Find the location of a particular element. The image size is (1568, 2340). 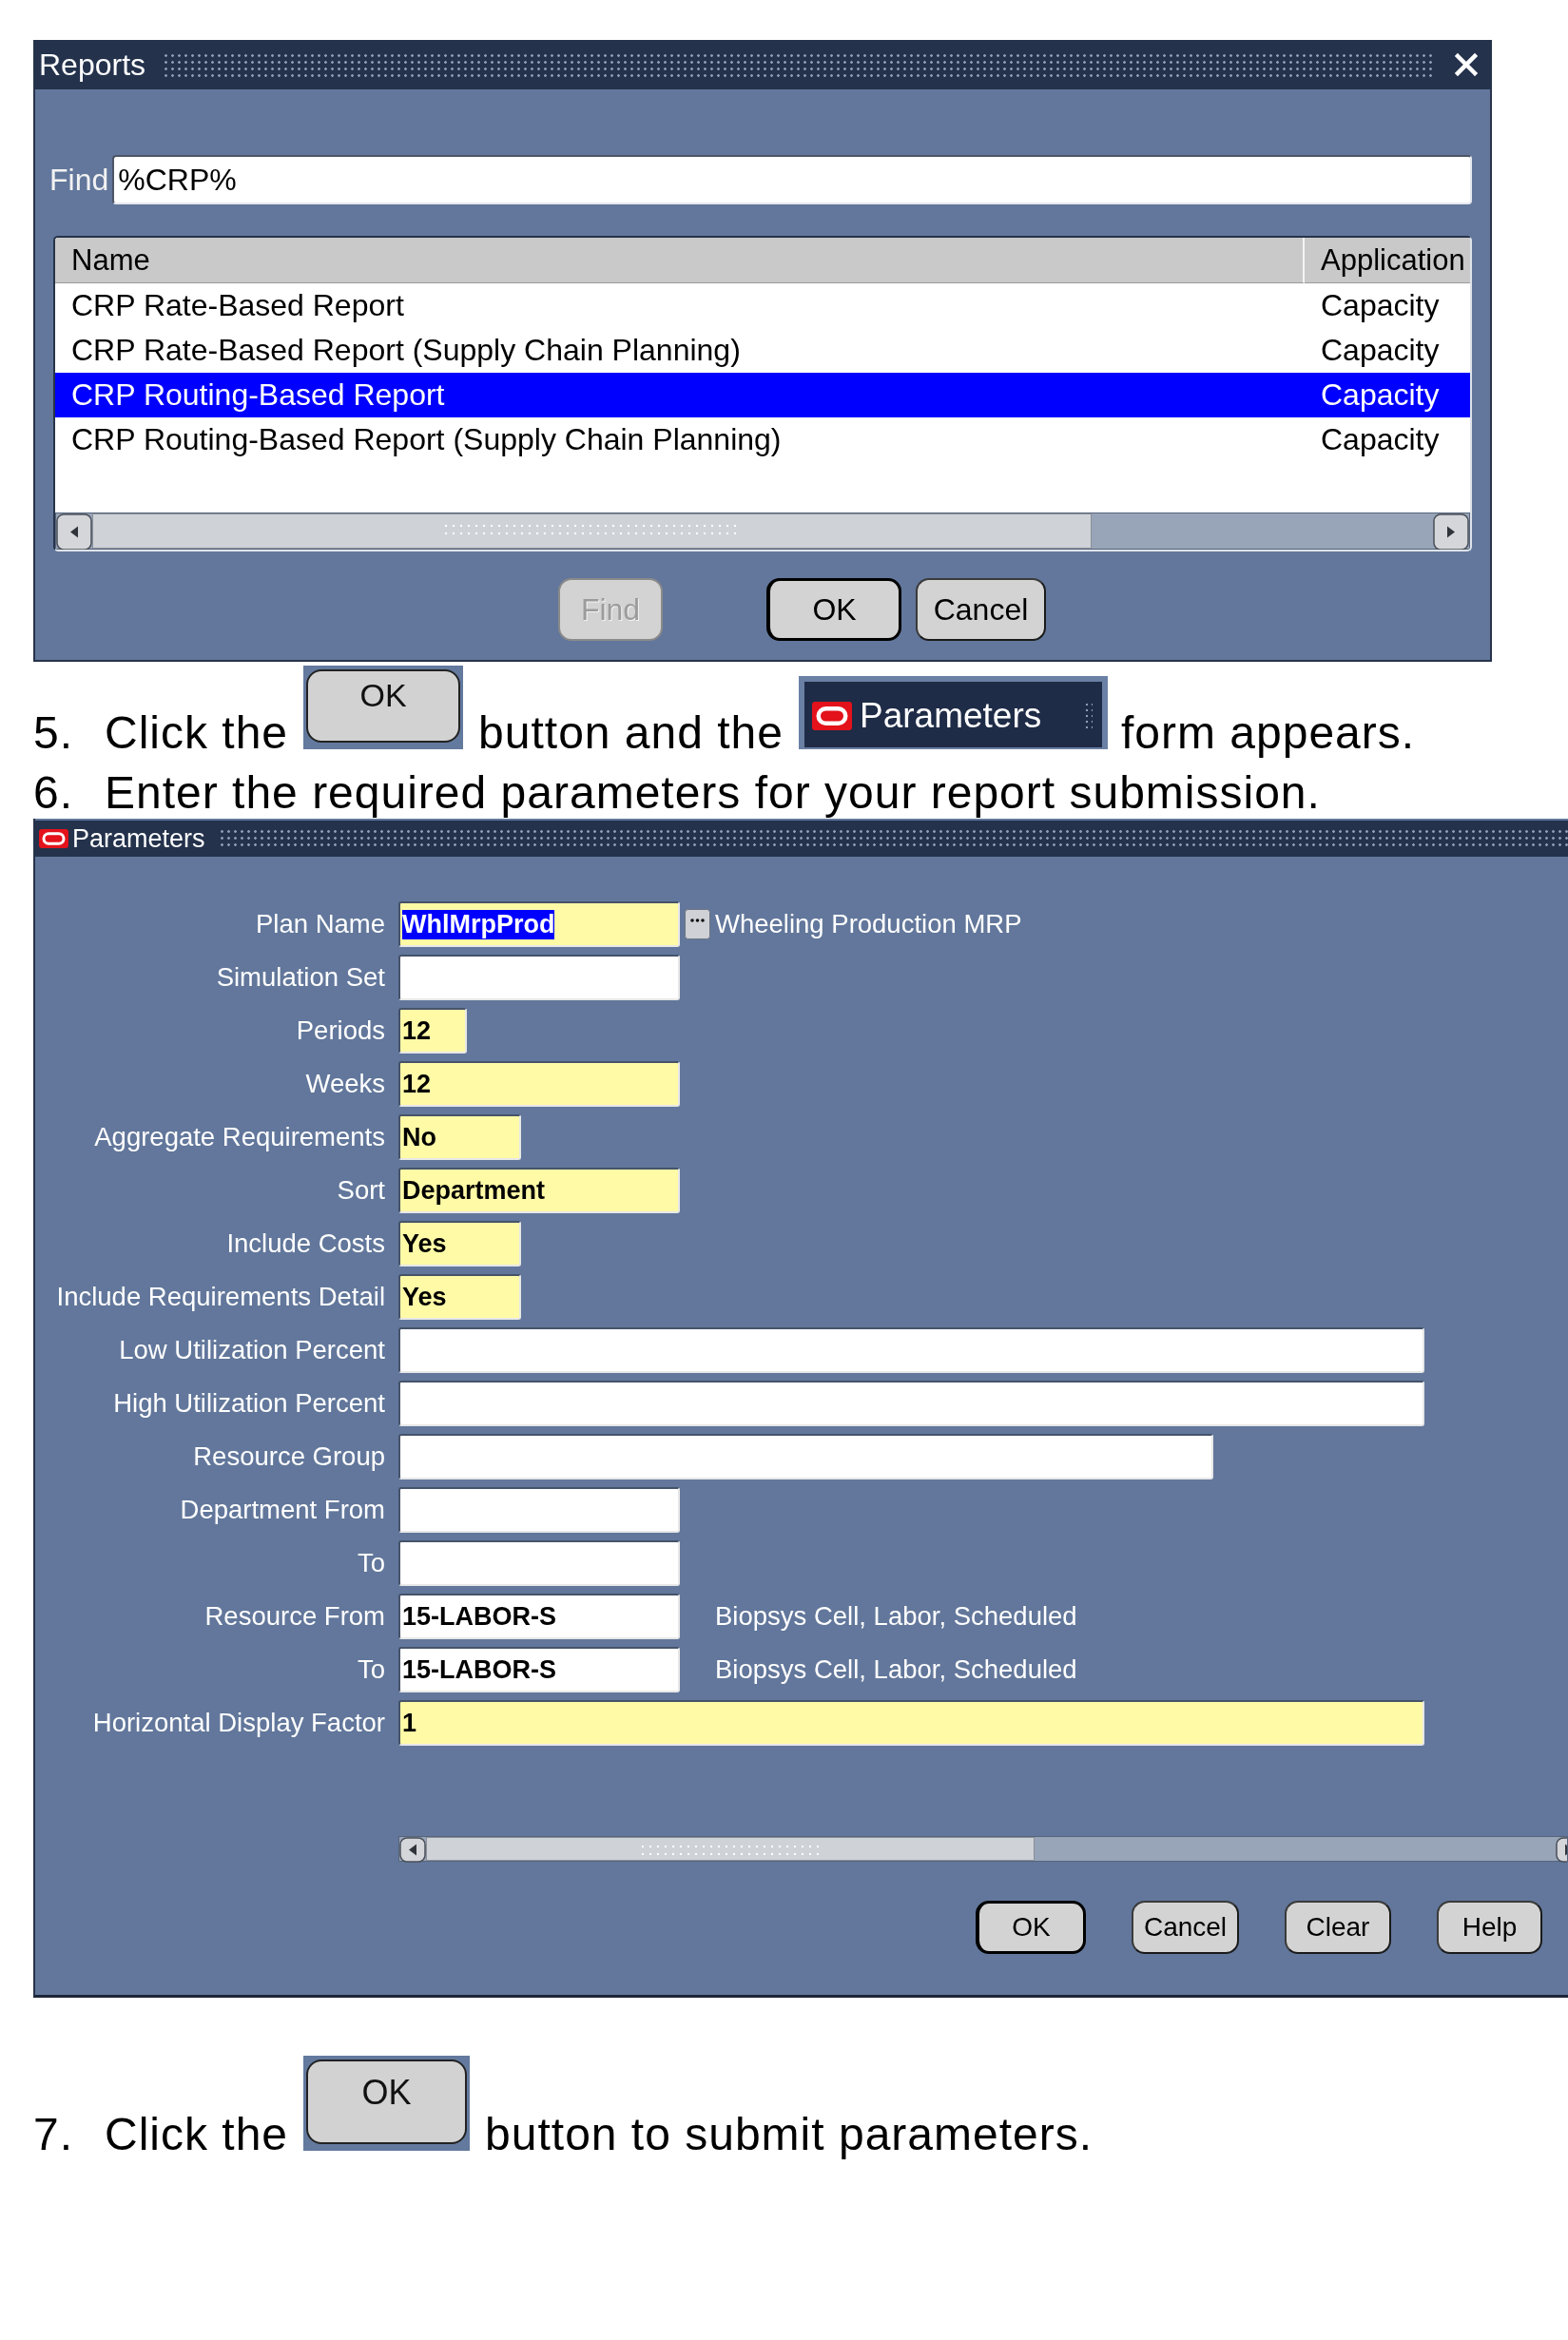

field-label: Resource From is located at coordinates (294, 1617).